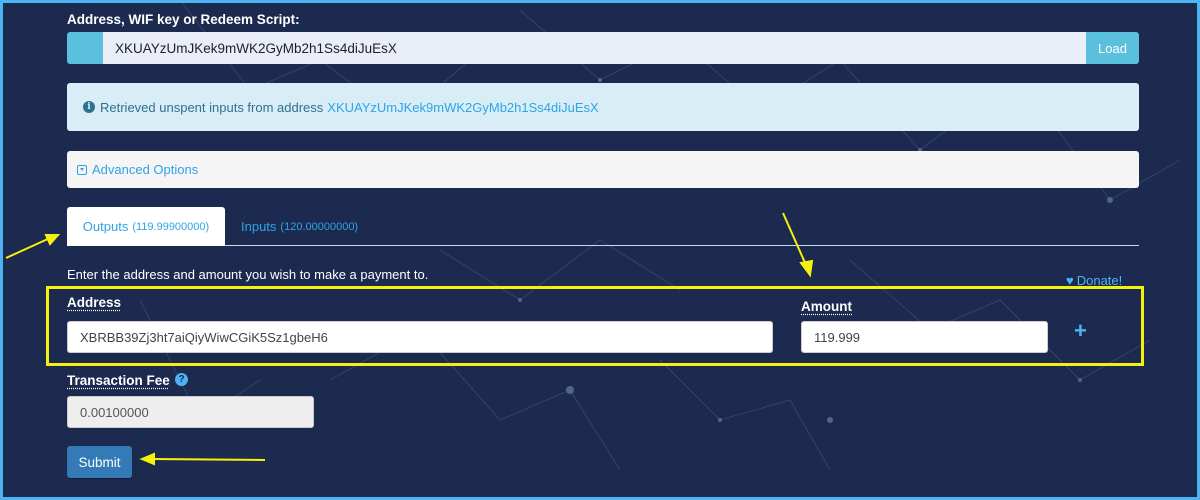  Describe the element at coordinates (183, 19) in the screenshot. I see `address-wif-label: Address, WIF key or Redeem Script:` at that location.